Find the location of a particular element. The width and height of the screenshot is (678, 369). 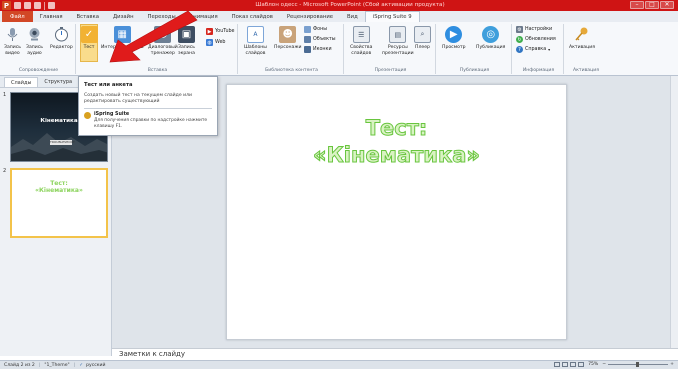

view-controls: 75% − + is located at coordinates (614, 364).